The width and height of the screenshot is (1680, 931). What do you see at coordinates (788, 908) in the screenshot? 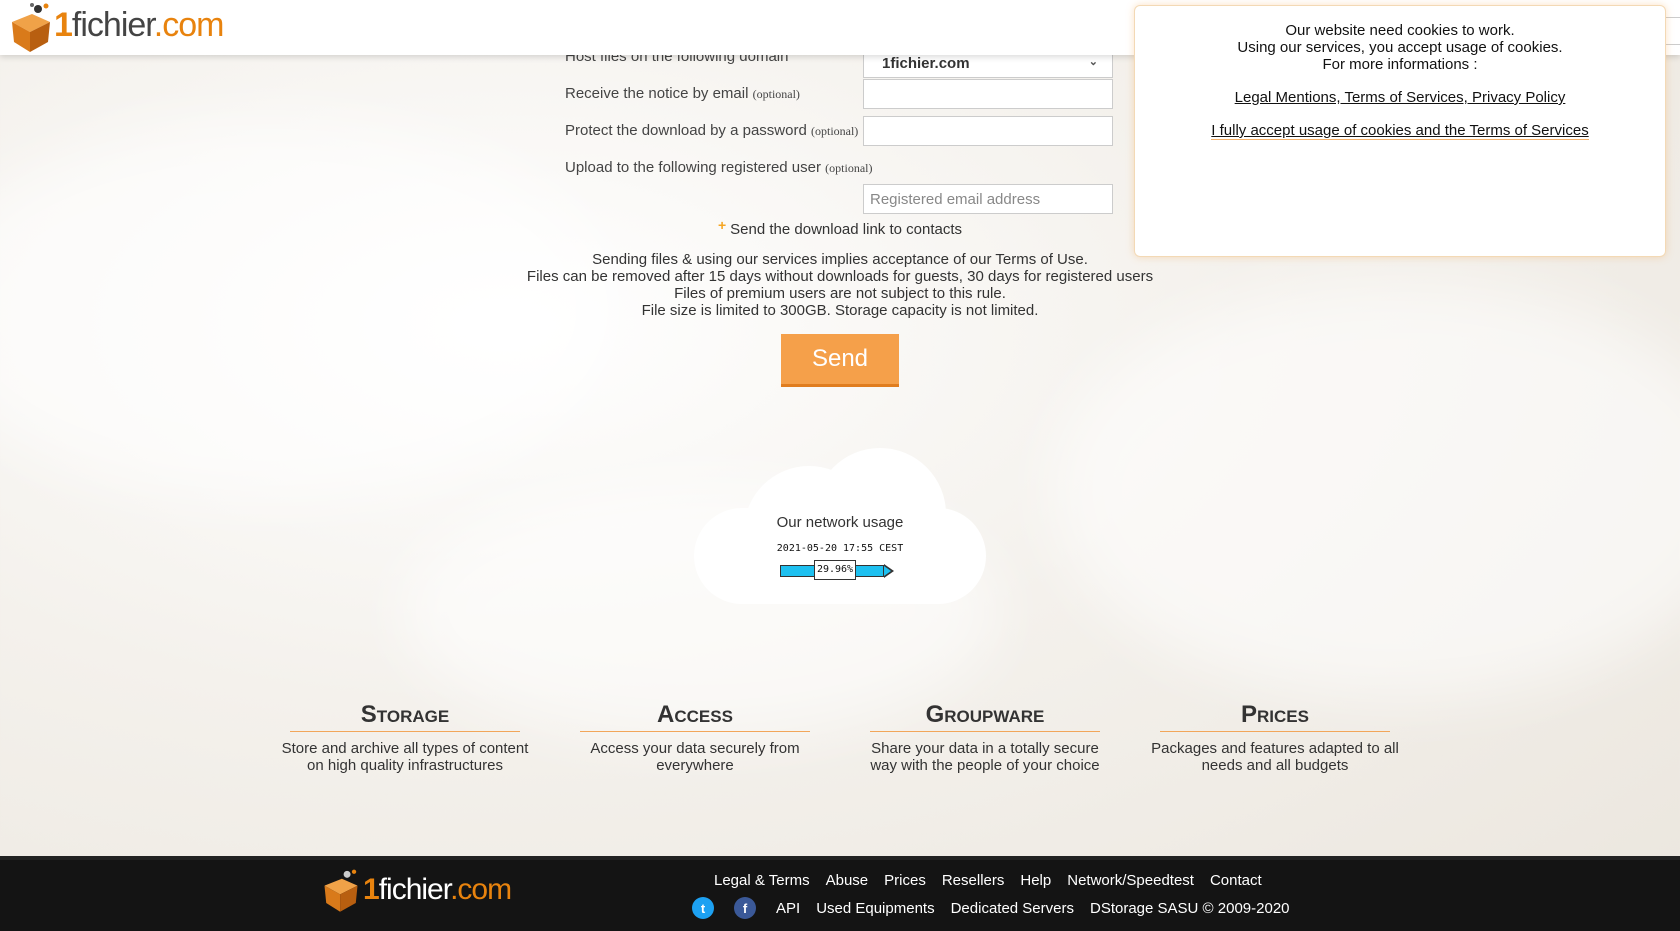
I see `footer-link-api: API` at bounding box center [788, 908].